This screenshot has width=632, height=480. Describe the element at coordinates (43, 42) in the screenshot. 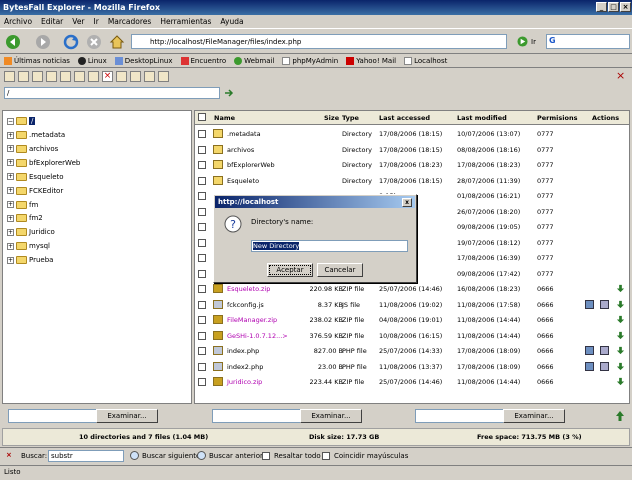

I see `forward-arrow-icon` at that location.